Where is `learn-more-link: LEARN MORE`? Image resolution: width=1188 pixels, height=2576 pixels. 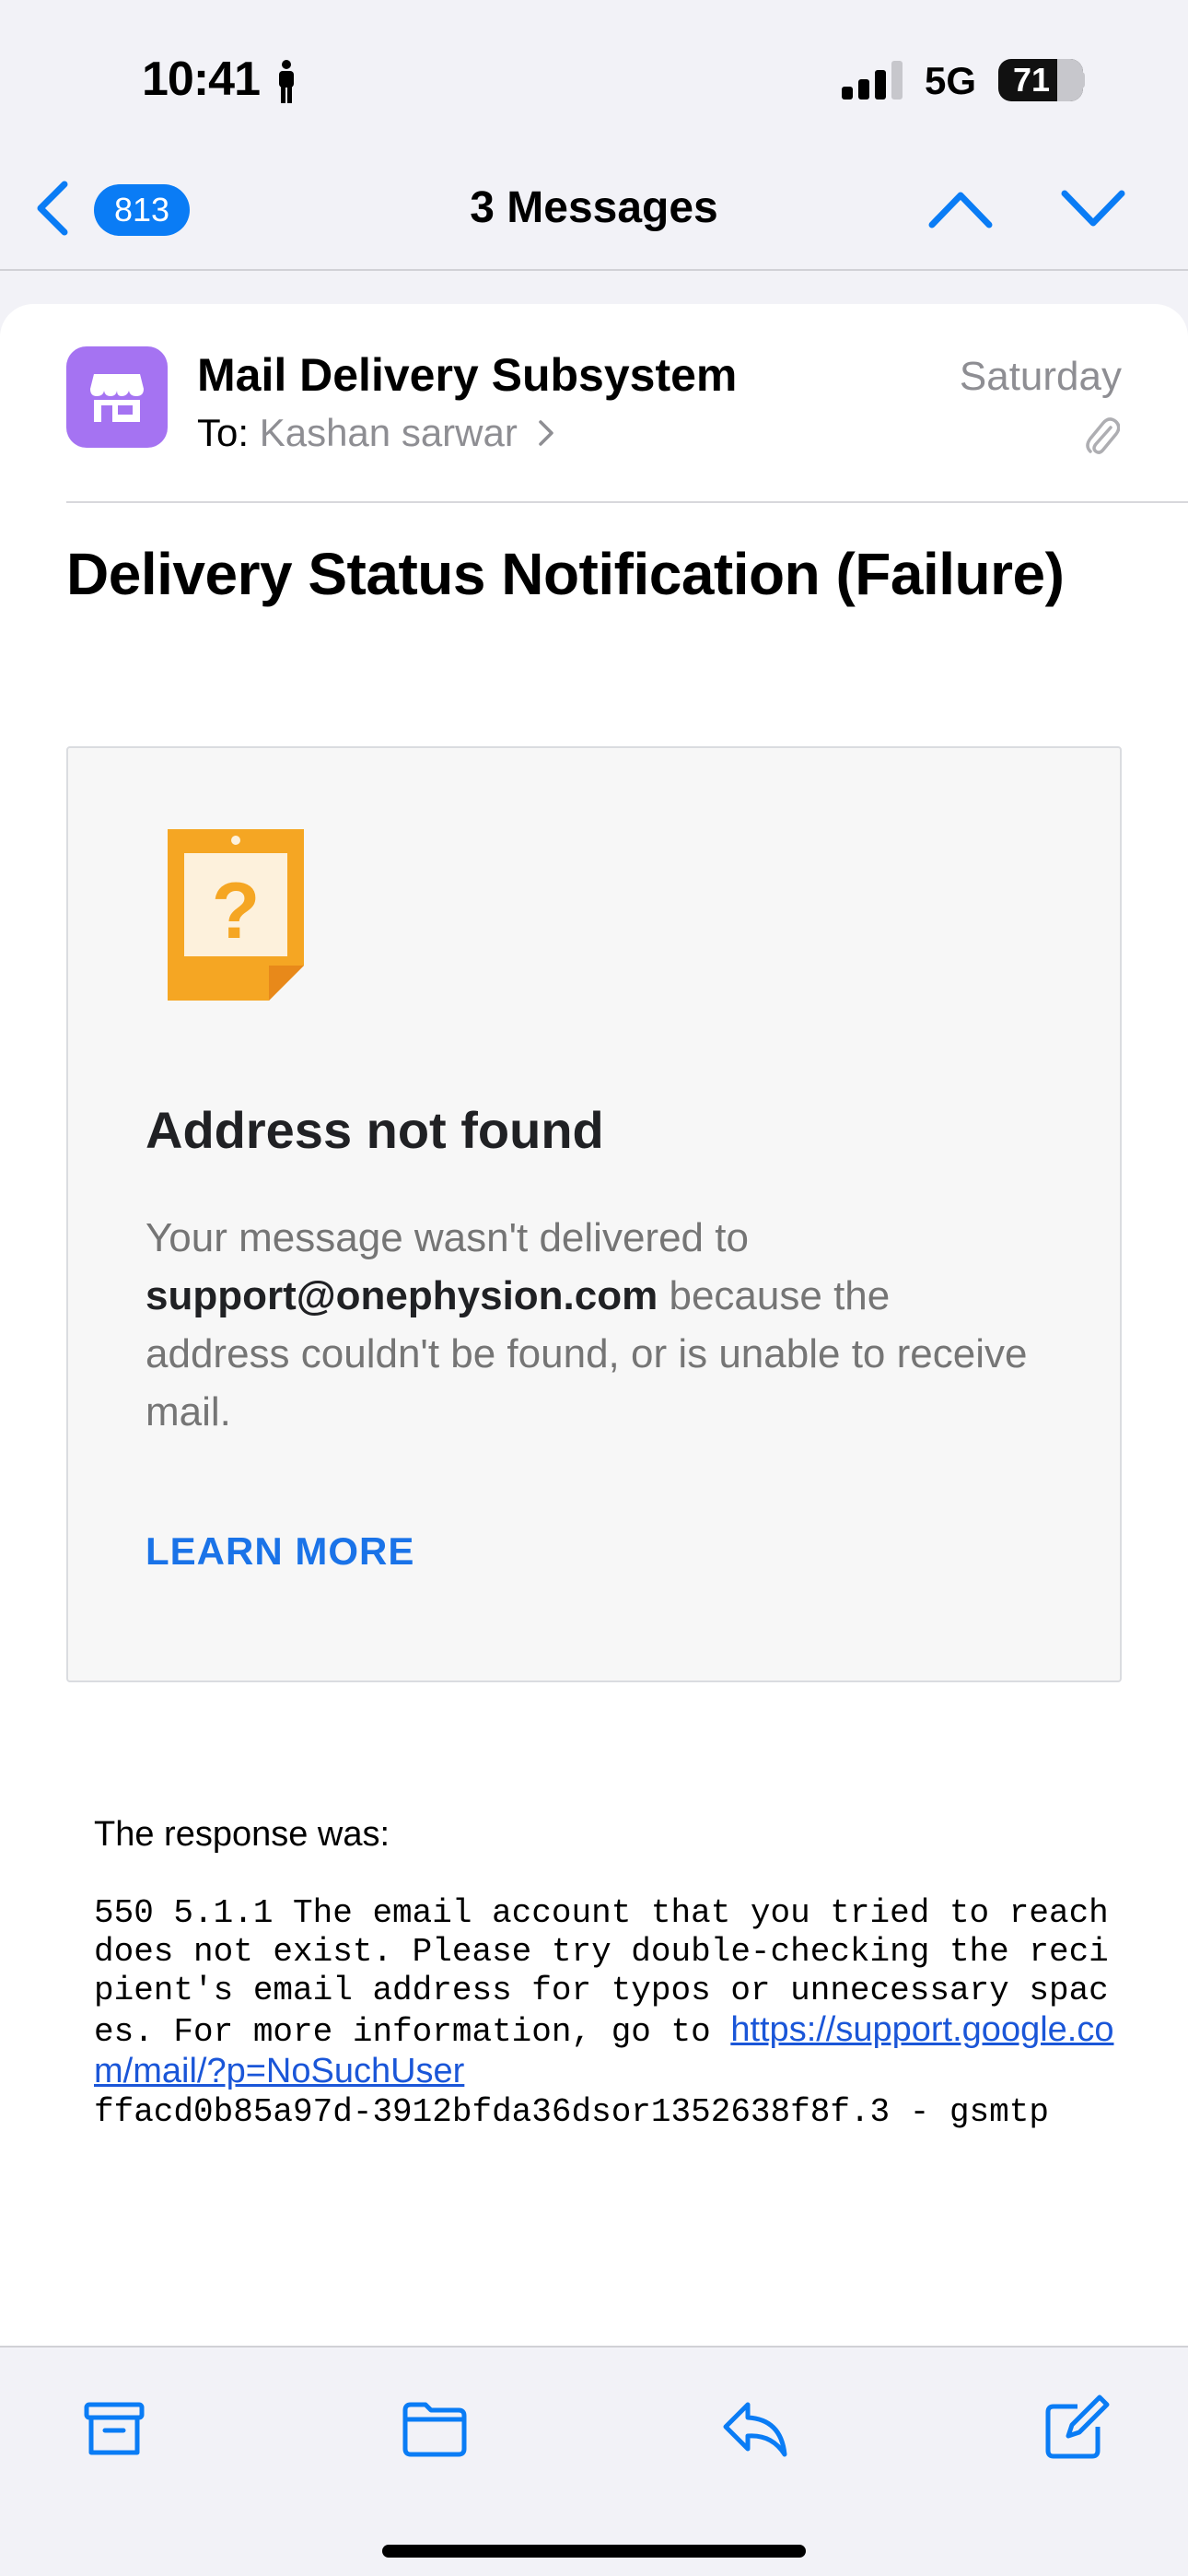
learn-more-link: LEARN MORE is located at coordinates (280, 1551).